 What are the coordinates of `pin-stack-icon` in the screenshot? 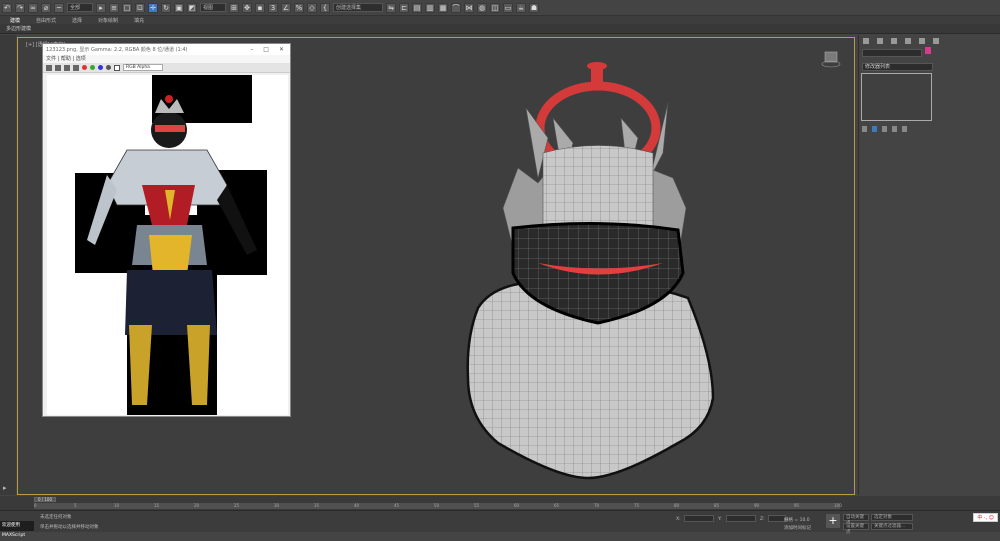 It's located at (864, 129).